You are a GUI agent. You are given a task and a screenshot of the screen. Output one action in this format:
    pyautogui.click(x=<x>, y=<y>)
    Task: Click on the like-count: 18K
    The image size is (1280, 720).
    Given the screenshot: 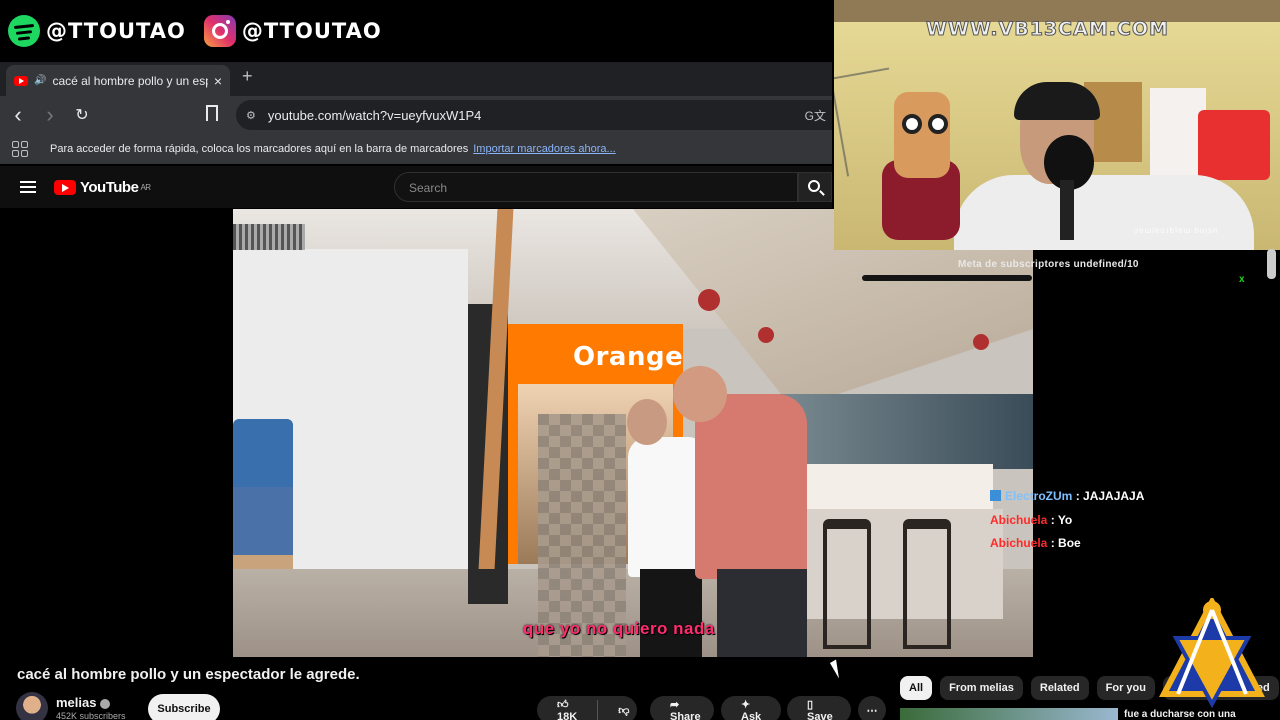 What is the action you would take?
    pyautogui.click(x=567, y=715)
    